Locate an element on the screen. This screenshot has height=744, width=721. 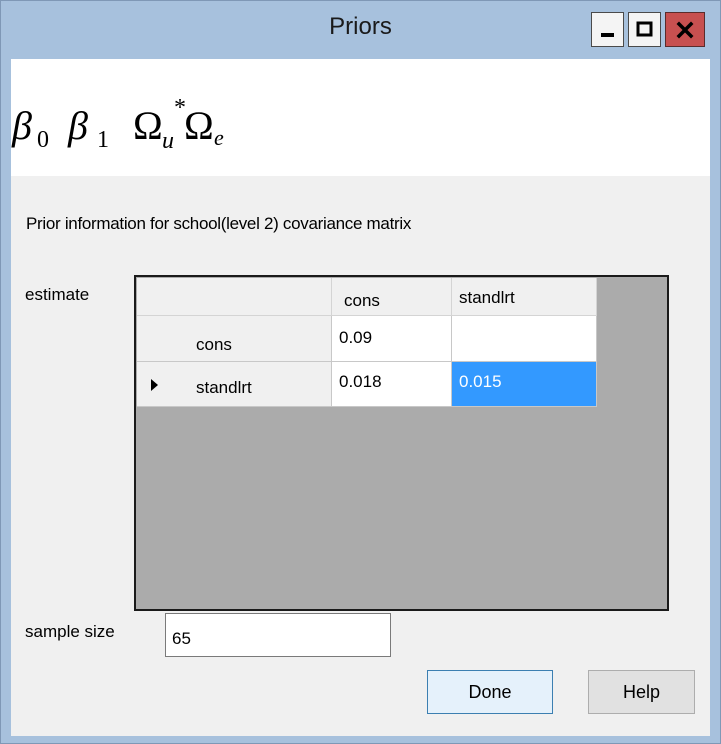
close-button is located at coordinates (685, 29).